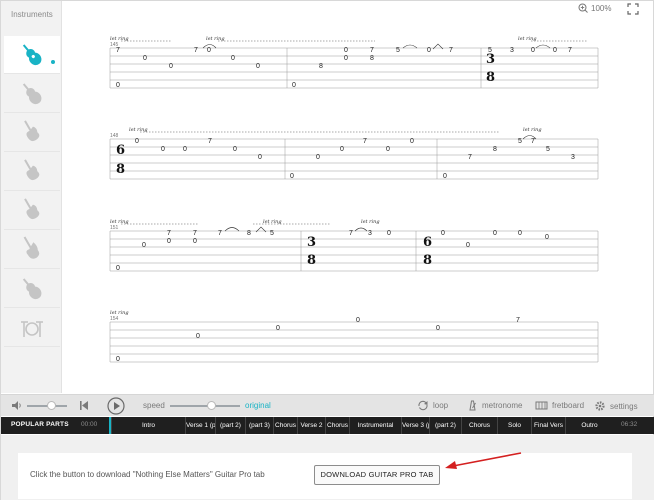 Image resolution: width=654 pixels, height=500 pixels. I want to click on instruments-sidebar: Instruments, so click(31, 197).